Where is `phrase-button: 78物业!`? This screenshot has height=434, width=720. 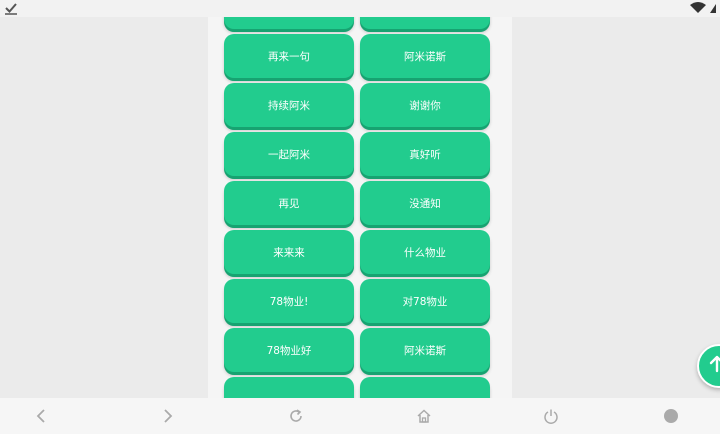
phrase-button: 78物业! is located at coordinates (289, 301).